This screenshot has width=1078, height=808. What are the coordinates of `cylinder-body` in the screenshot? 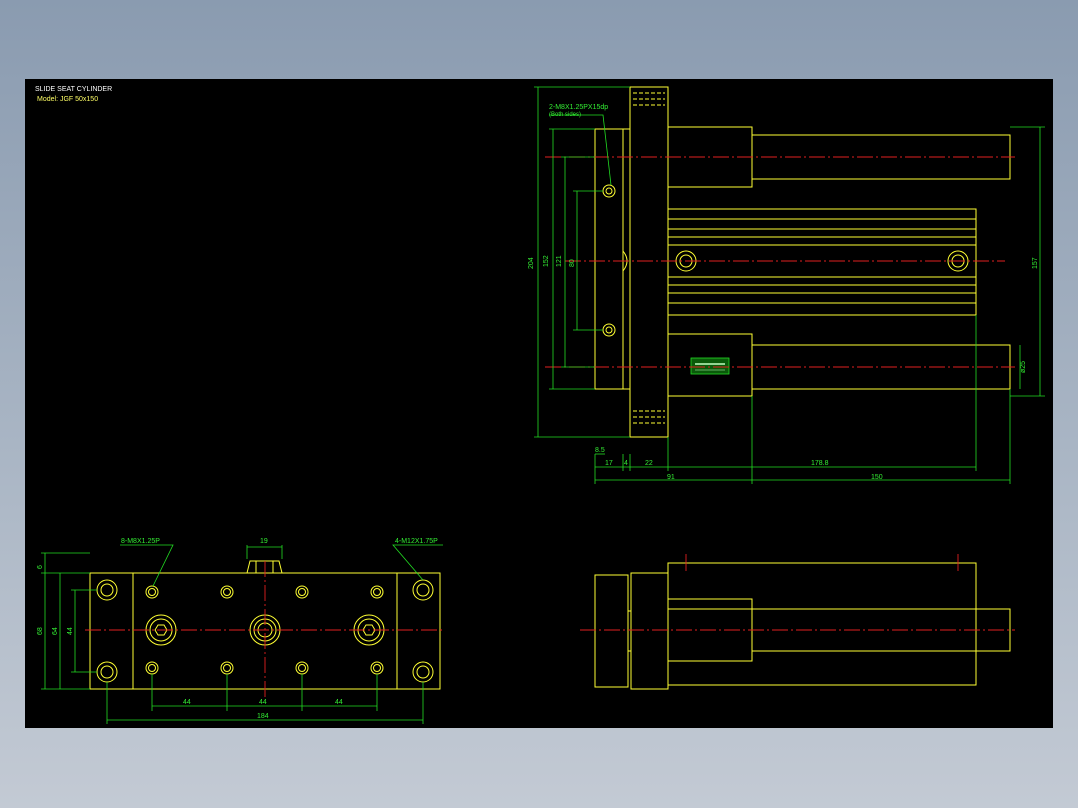 It's located at (822, 262).